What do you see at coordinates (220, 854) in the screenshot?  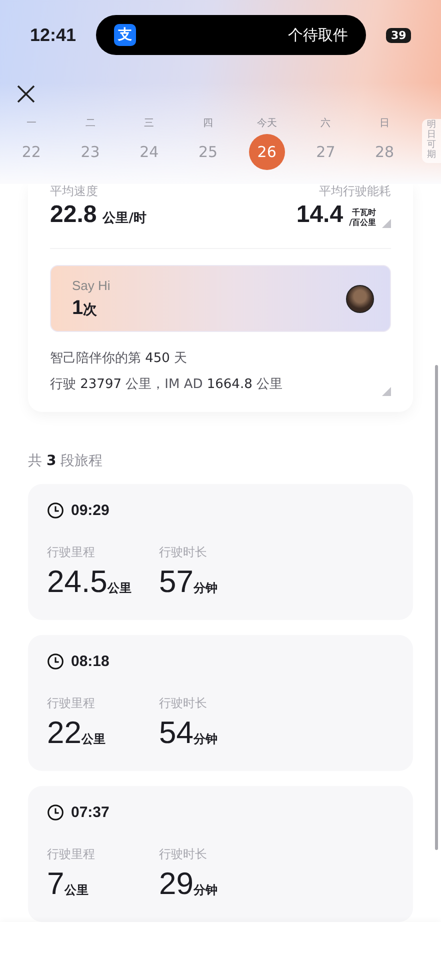 I see `trip-card: 07:37 行驶里程 7公里 行驶时长 29分钟` at bounding box center [220, 854].